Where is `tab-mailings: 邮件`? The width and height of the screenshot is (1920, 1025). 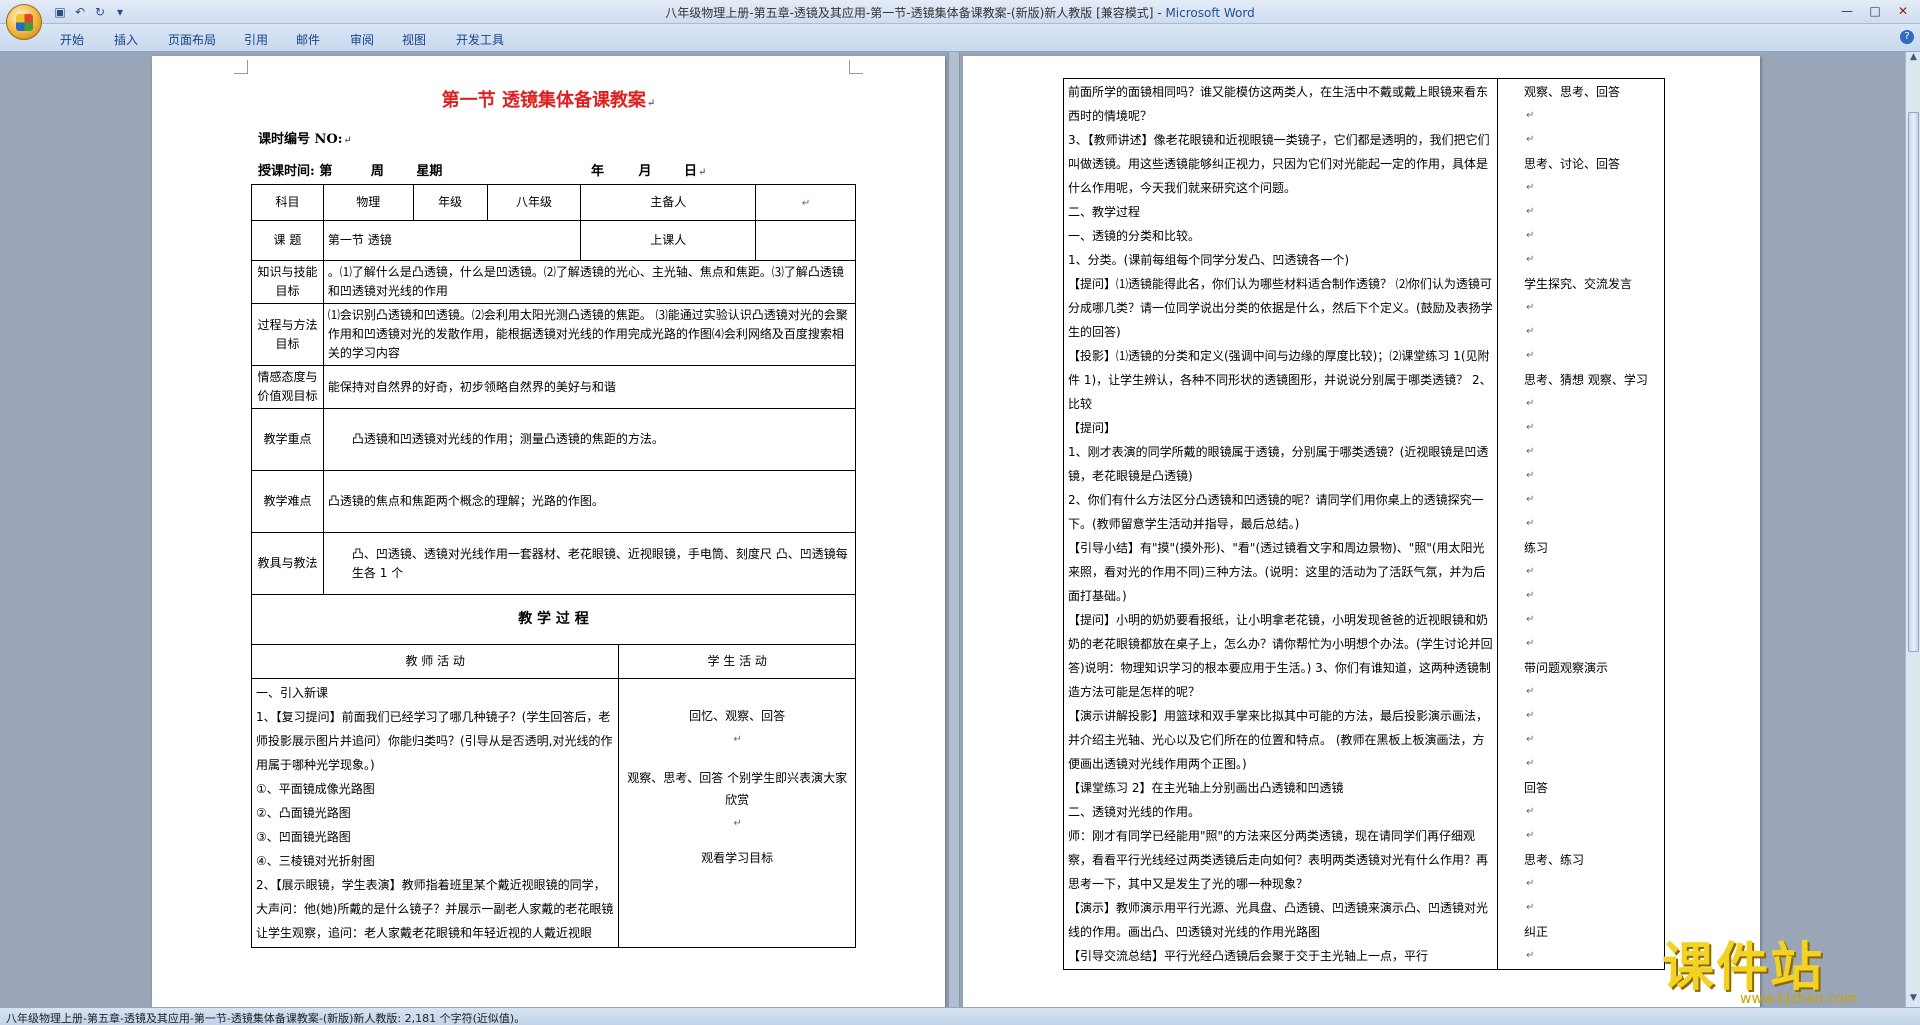
tab-mailings: 邮件 is located at coordinates (308, 39).